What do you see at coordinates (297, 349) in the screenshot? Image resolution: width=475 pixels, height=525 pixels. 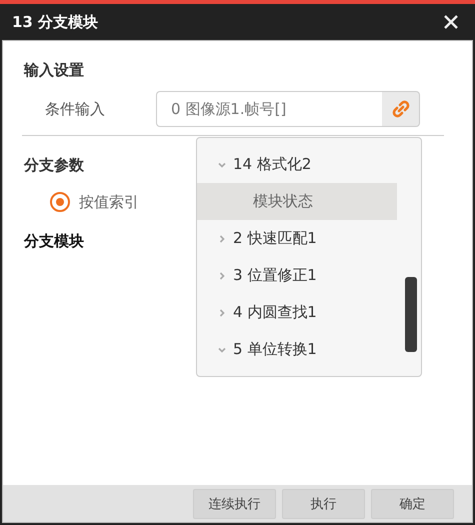 I see `tree-item: 5 单位转换1` at bounding box center [297, 349].